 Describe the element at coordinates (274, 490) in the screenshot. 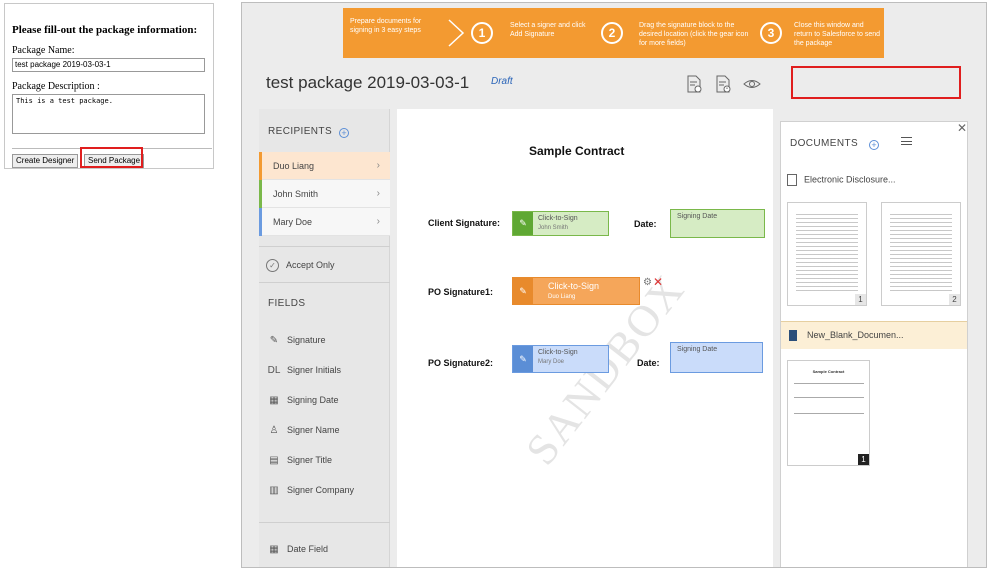

I see `building-icon: ▥` at that location.